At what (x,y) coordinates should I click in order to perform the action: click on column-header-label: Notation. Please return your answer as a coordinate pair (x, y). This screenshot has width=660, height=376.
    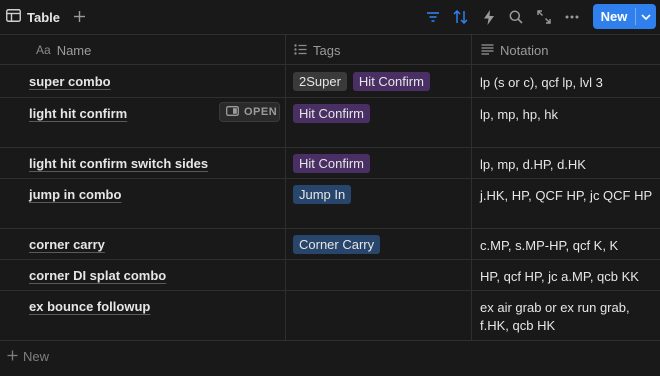
    Looking at the image, I should click on (524, 50).